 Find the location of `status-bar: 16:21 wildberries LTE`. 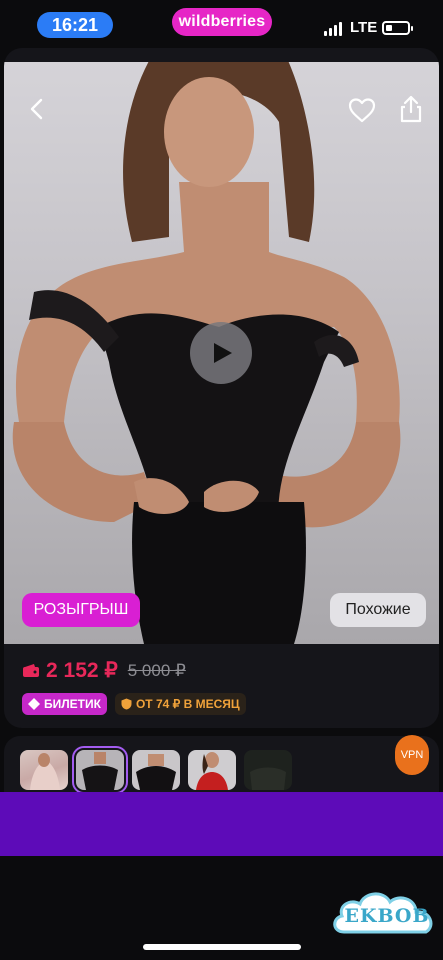

status-bar: 16:21 wildberries LTE is located at coordinates (221, 25).